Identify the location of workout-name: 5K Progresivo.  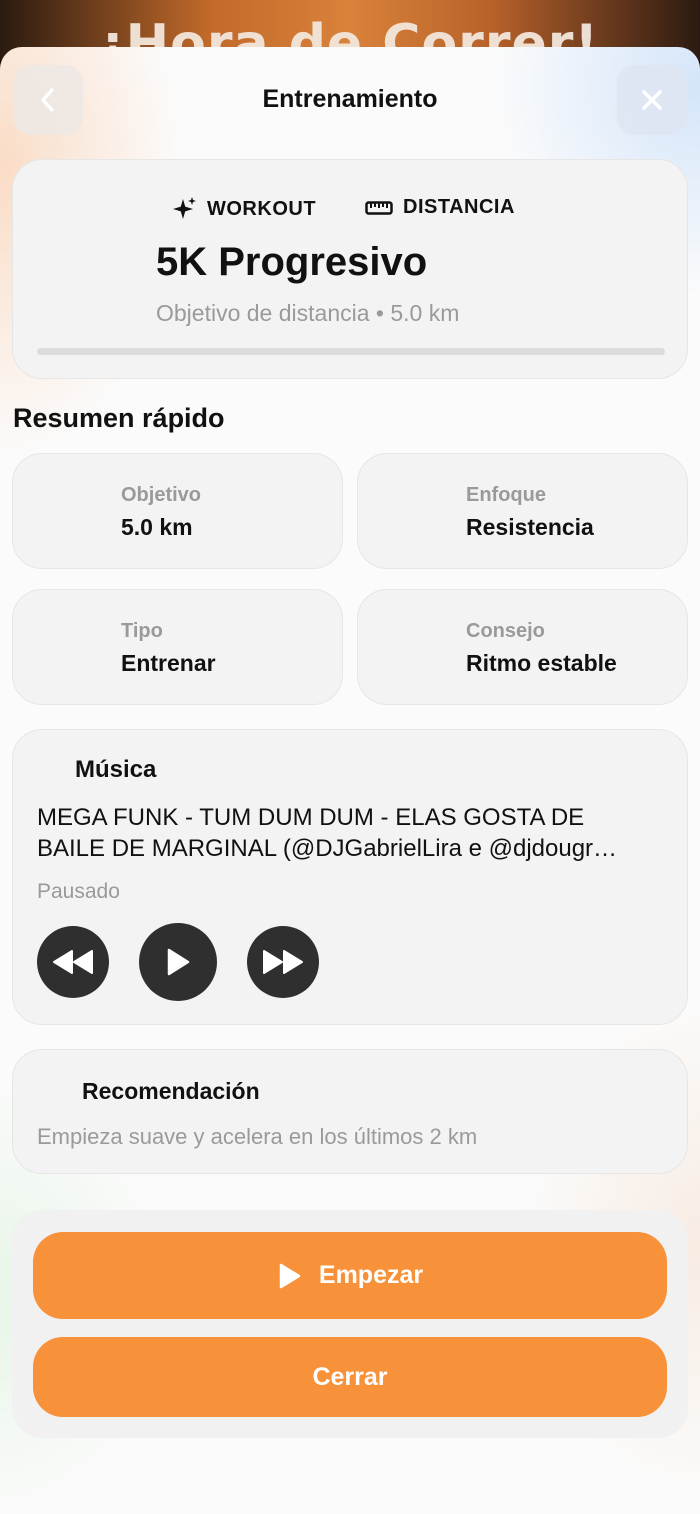
(292, 262).